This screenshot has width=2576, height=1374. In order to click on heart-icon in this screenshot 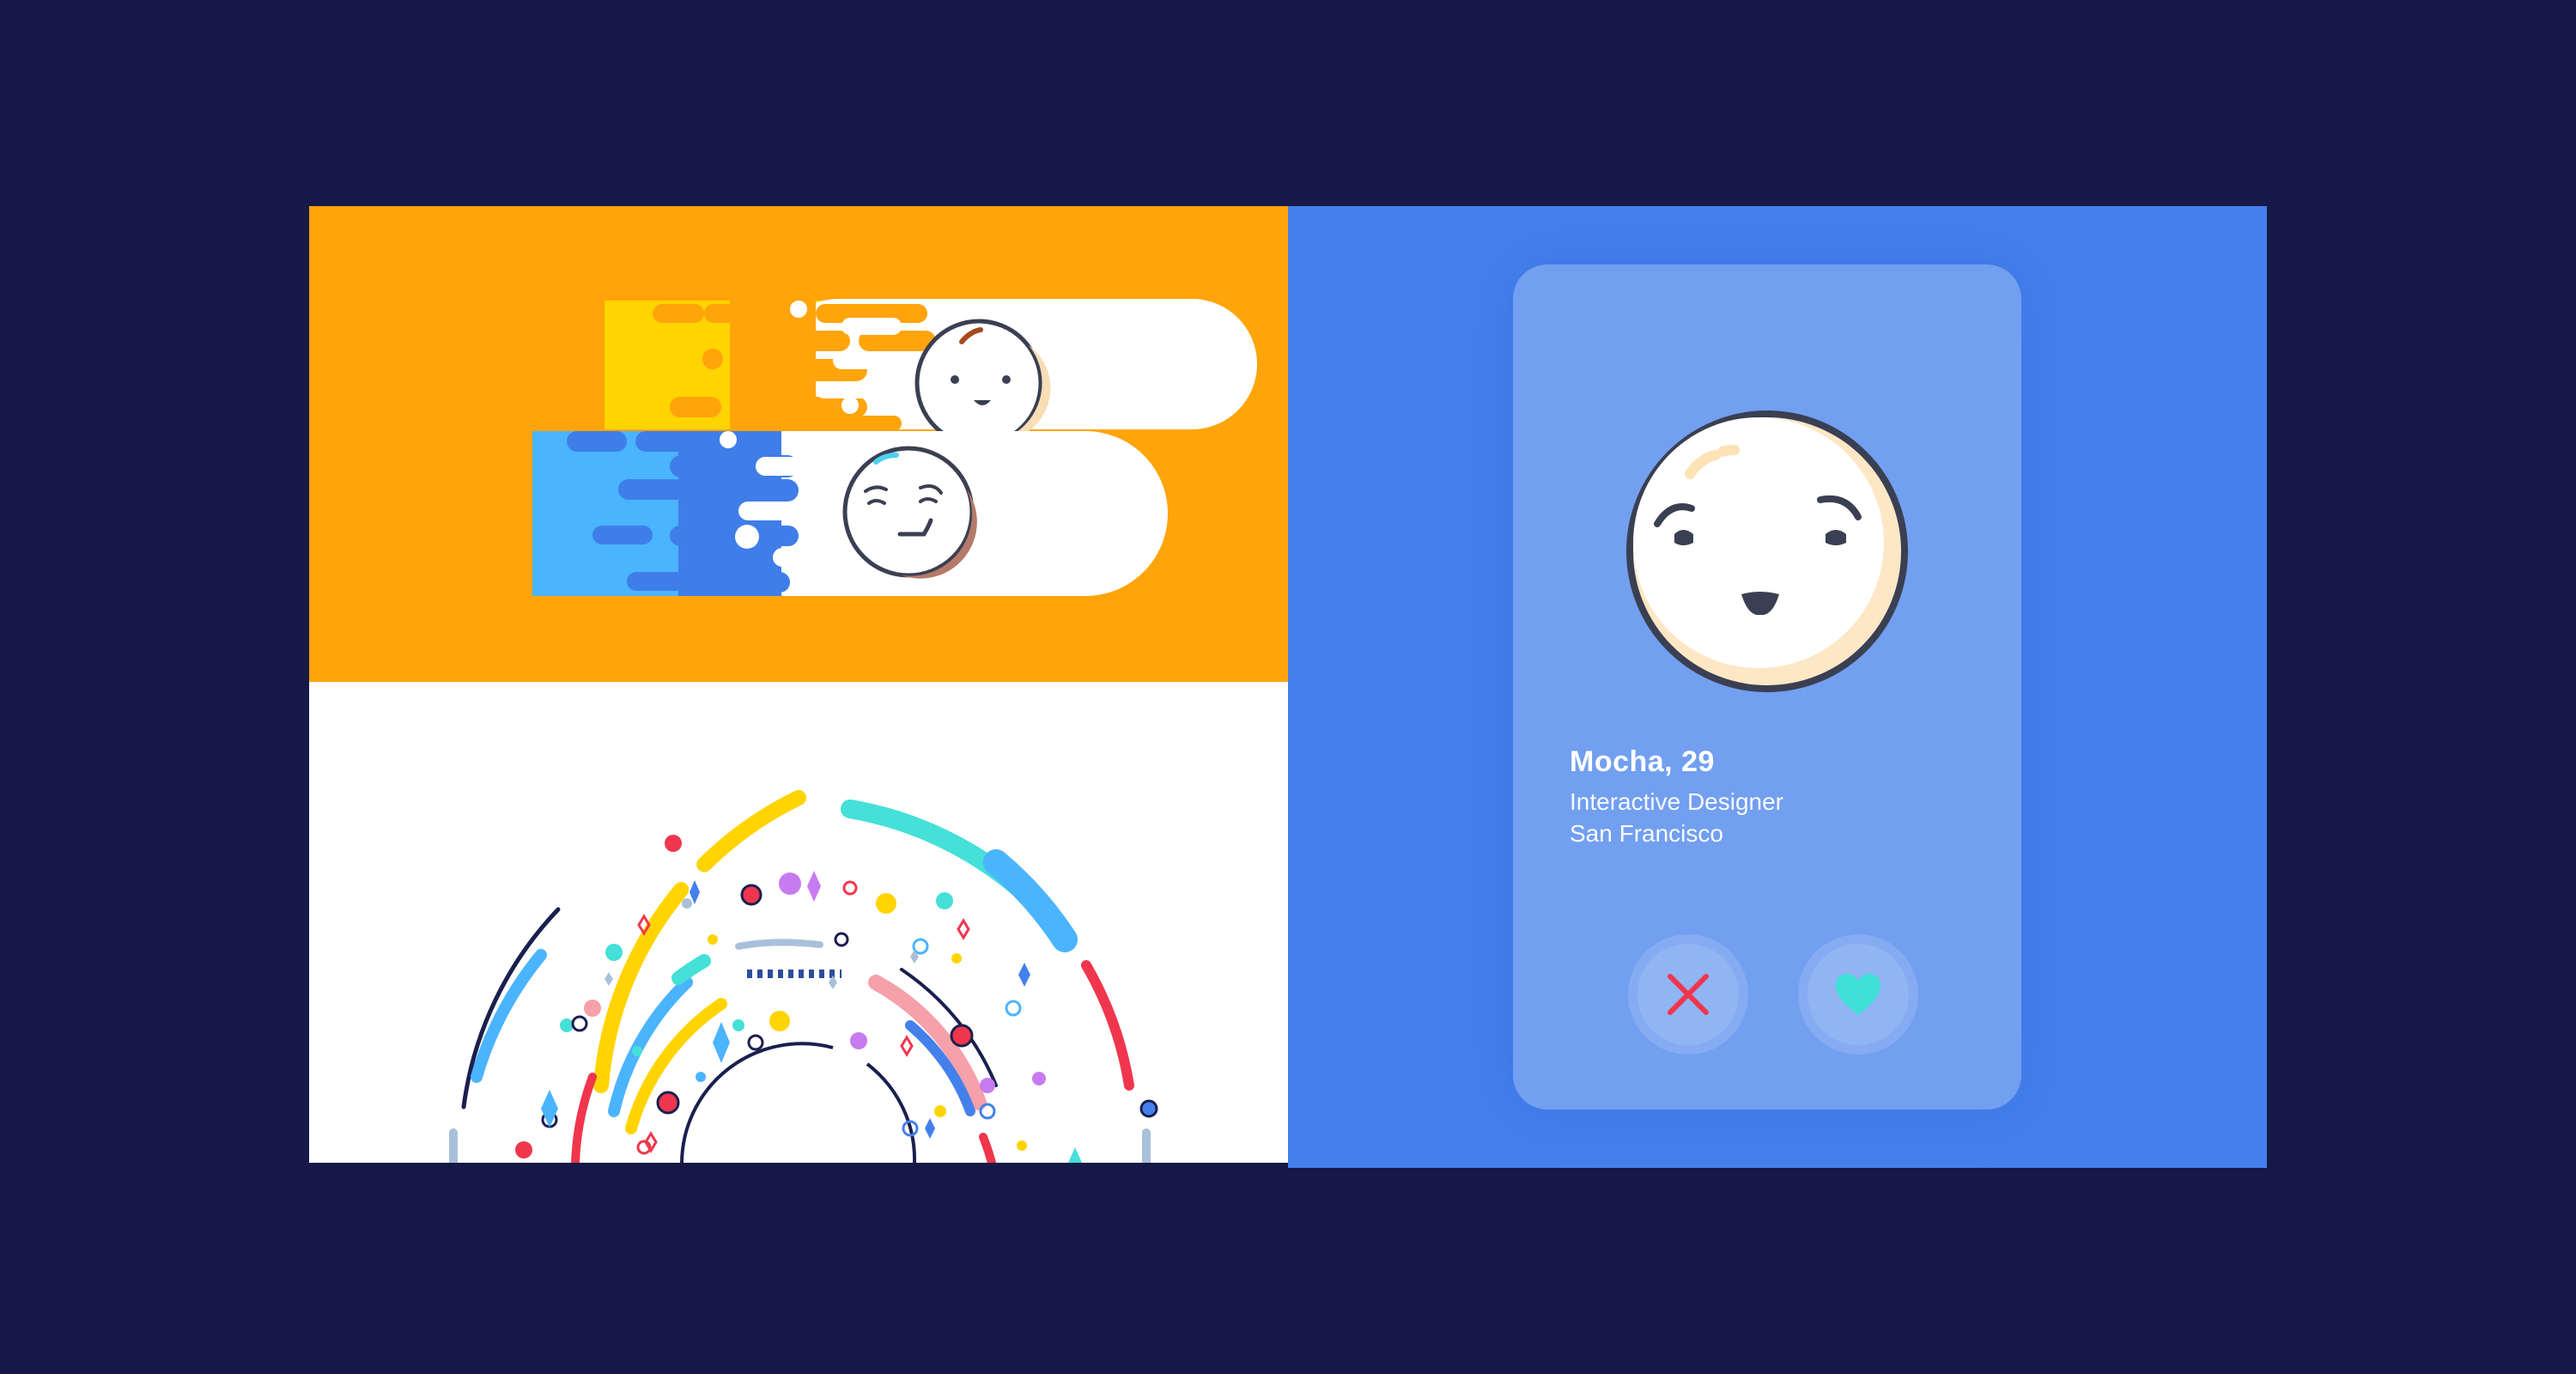, I will do `click(1858, 994)`.